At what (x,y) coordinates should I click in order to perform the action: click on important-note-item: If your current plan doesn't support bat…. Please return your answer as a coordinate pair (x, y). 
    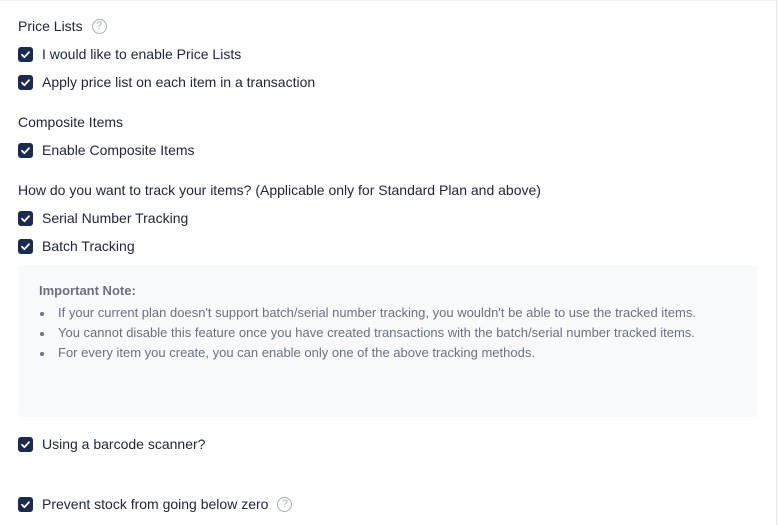
    Looking at the image, I should click on (387, 313).